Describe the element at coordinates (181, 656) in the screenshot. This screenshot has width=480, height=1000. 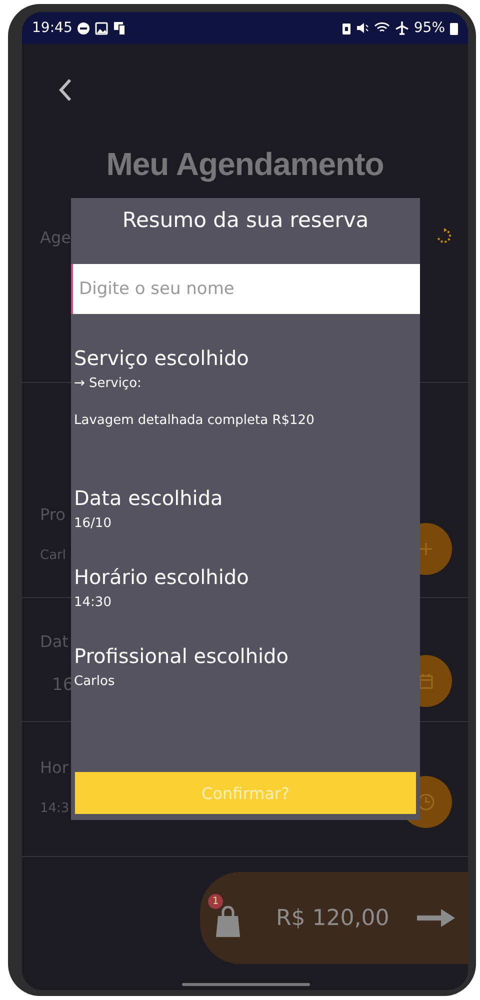
I see `section-heading: Profissional escolhido` at that location.